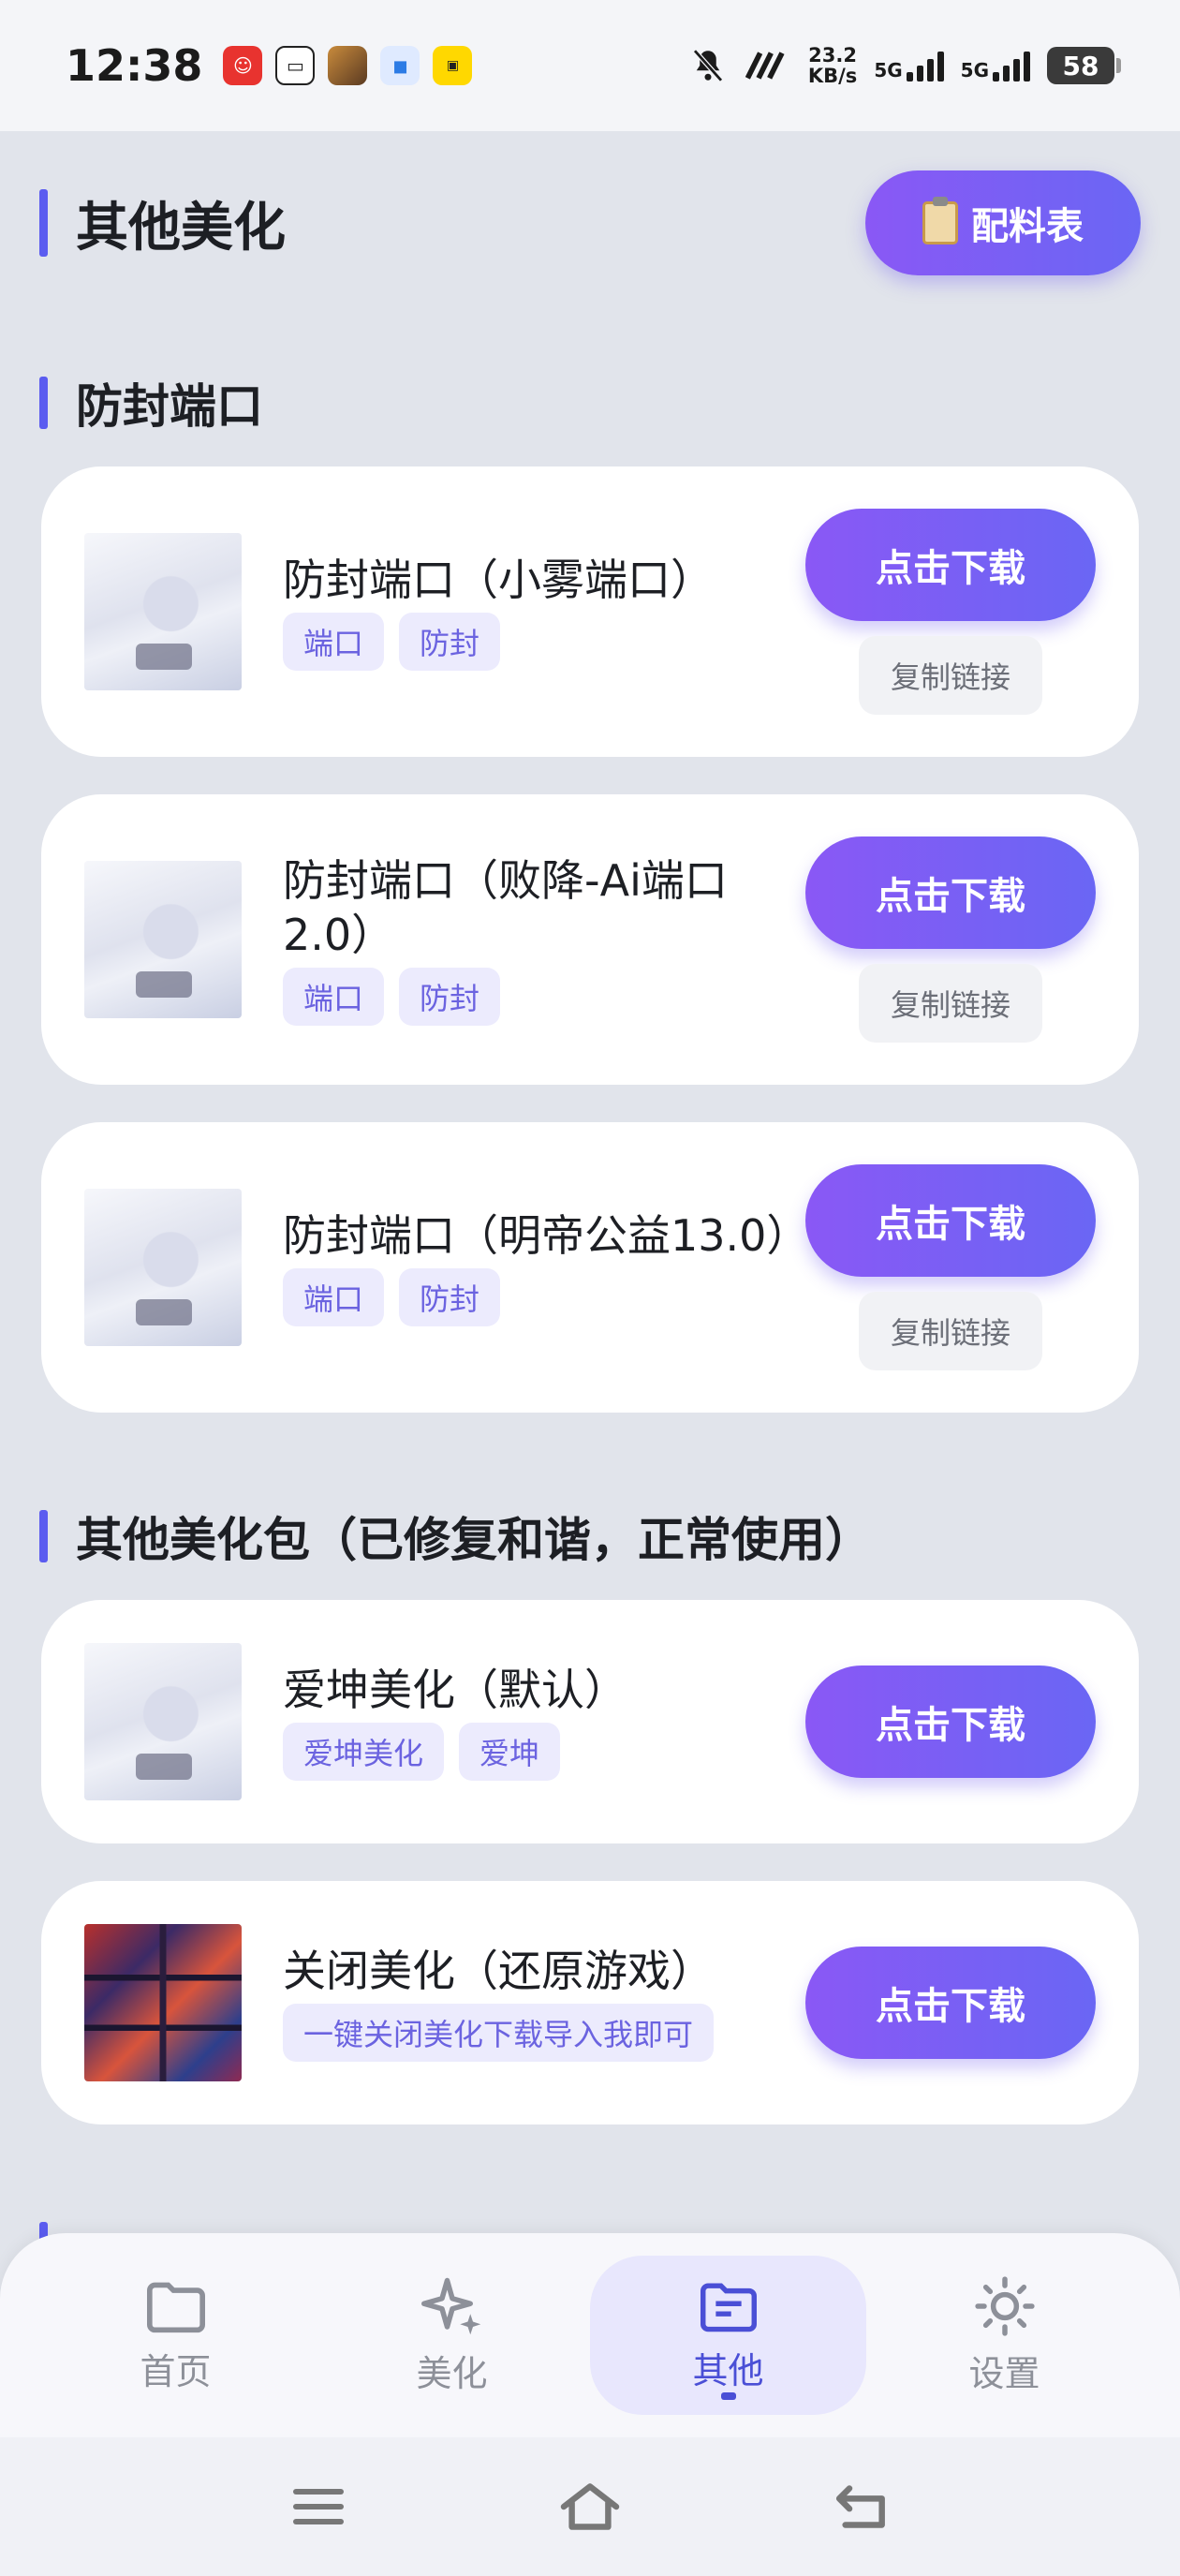  Describe the element at coordinates (544, 612) in the screenshot. I see `item-body: 防封端口（小雾端口） 端口 防封` at that location.